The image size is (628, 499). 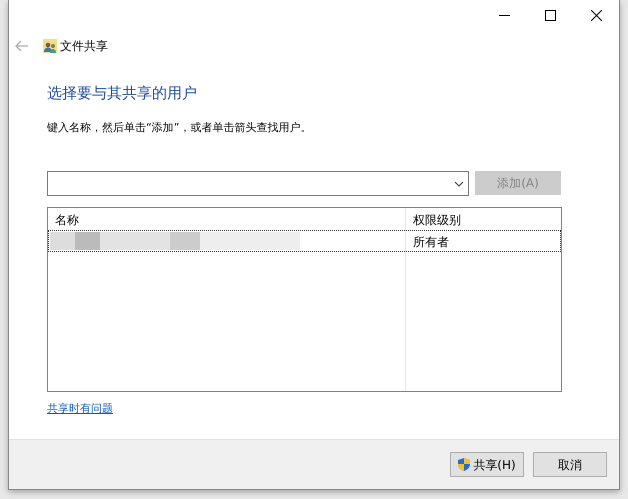 What do you see at coordinates (258, 183) in the screenshot?
I see `user-combo-box` at bounding box center [258, 183].